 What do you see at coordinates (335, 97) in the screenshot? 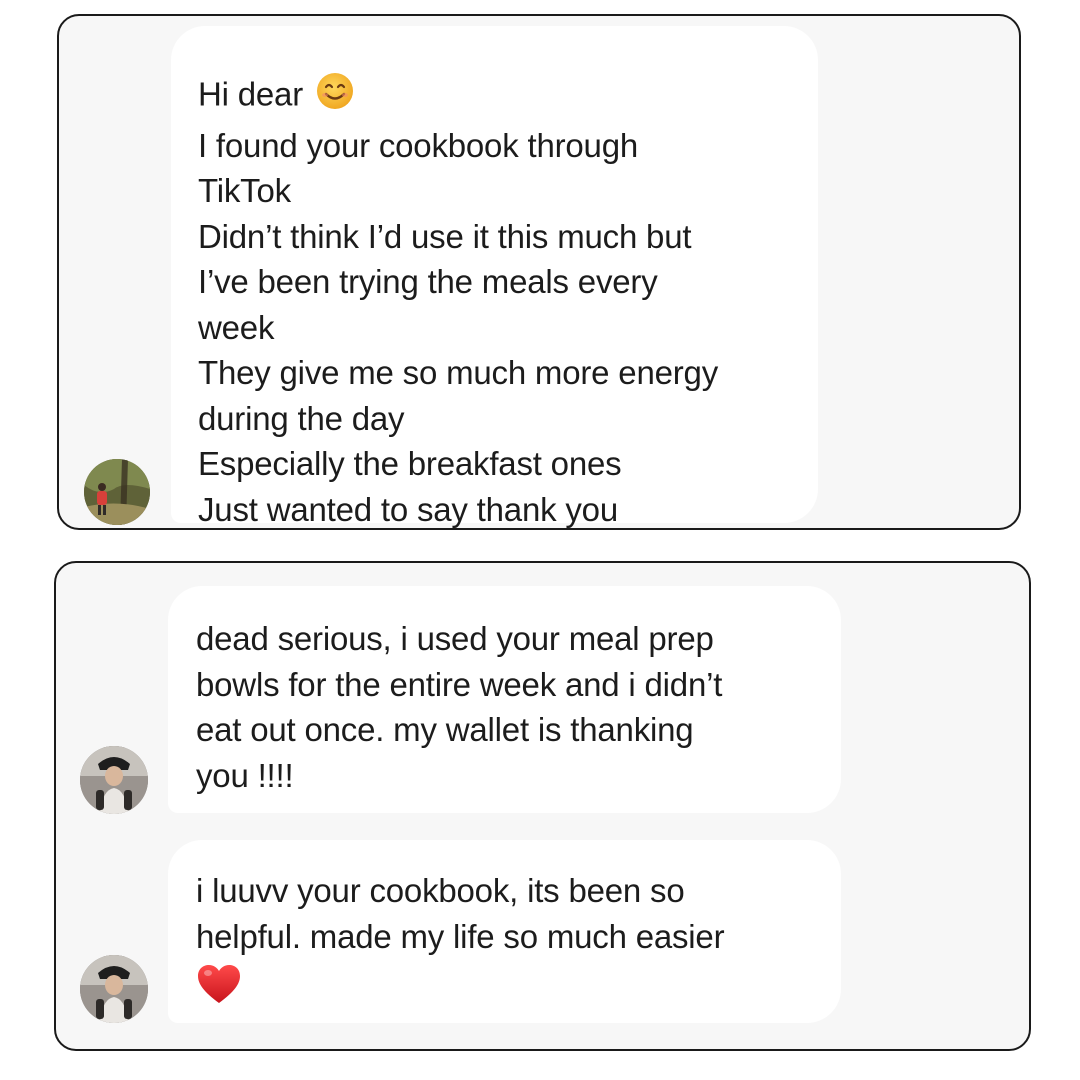
I see `smiling-face-emoji-icon` at bounding box center [335, 97].